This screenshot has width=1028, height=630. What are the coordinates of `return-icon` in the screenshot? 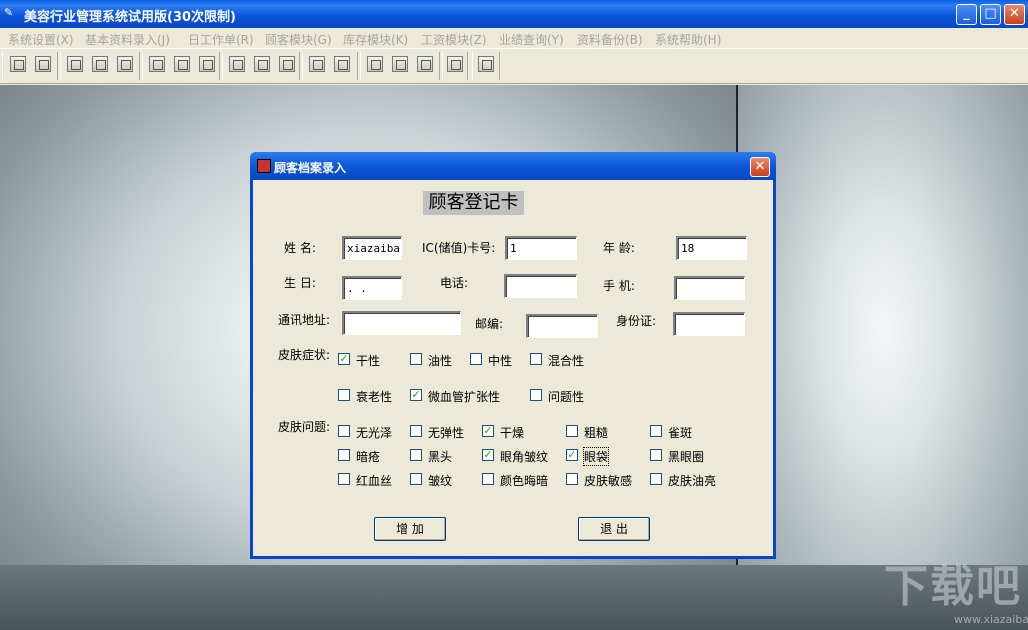 It's located at (75, 64).